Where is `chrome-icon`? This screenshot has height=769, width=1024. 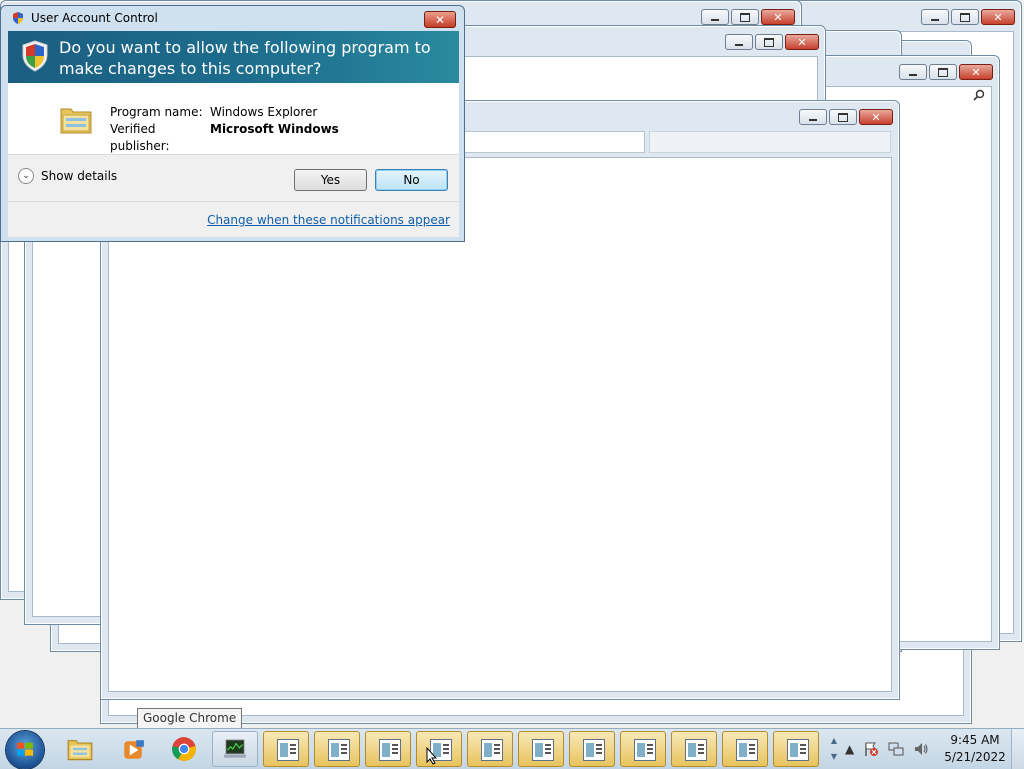 chrome-icon is located at coordinates (184, 749).